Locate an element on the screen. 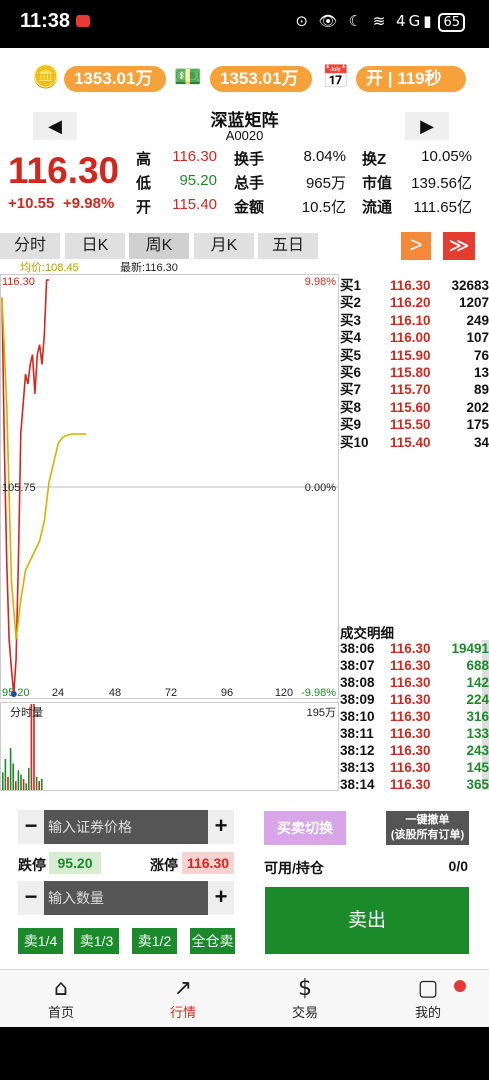  sell-half-button: 卖1/2 is located at coordinates (154, 941).